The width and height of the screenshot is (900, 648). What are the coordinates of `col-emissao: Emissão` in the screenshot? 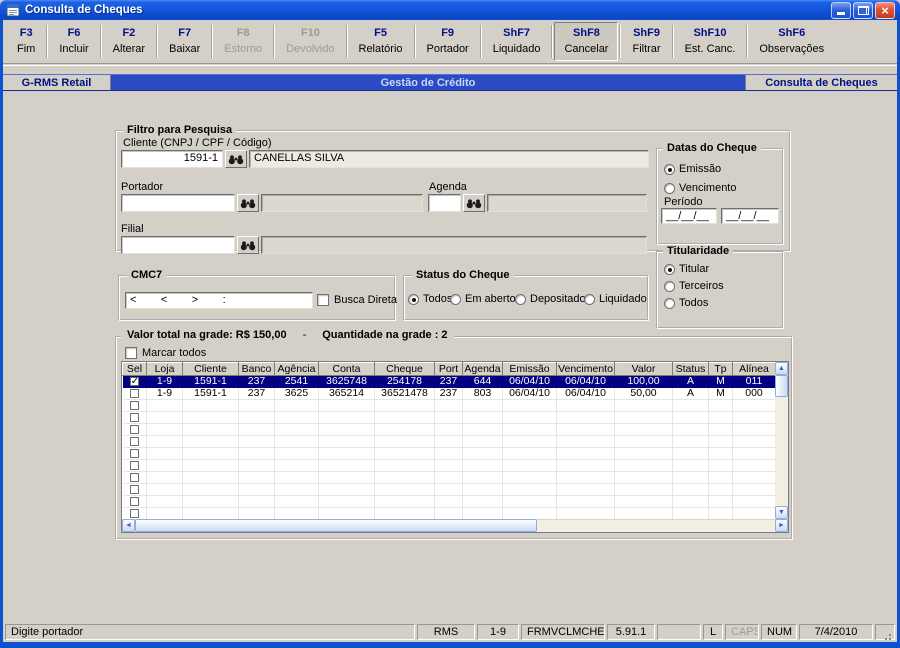 It's located at (529, 369).